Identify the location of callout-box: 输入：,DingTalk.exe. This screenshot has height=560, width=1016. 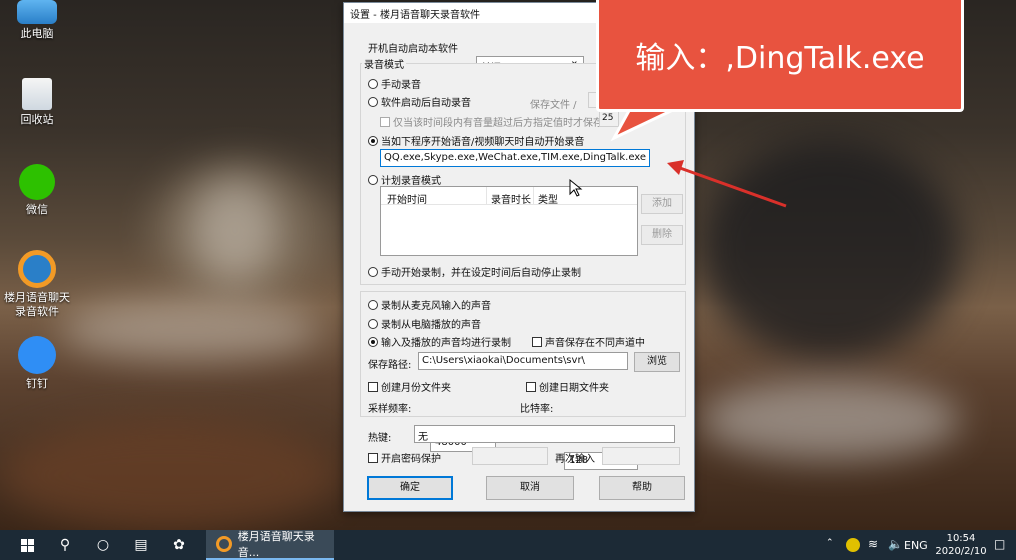
(780, 56).